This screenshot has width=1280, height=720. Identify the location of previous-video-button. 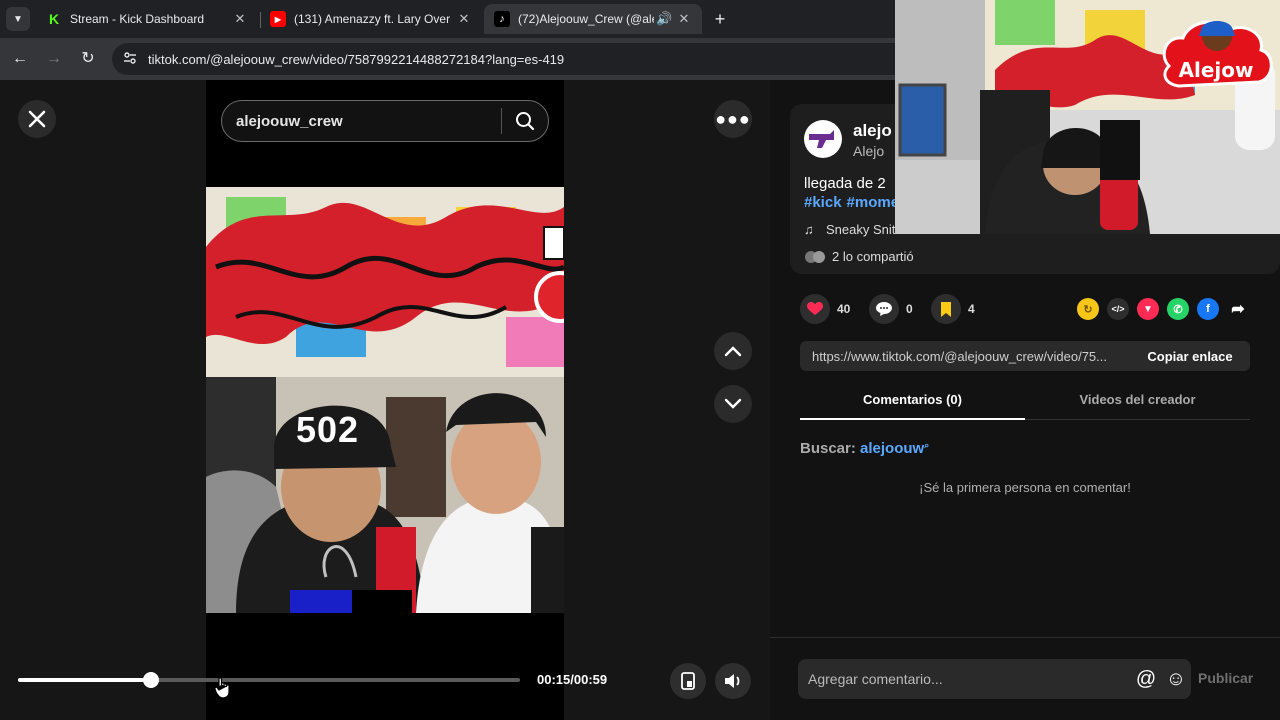
(733, 351).